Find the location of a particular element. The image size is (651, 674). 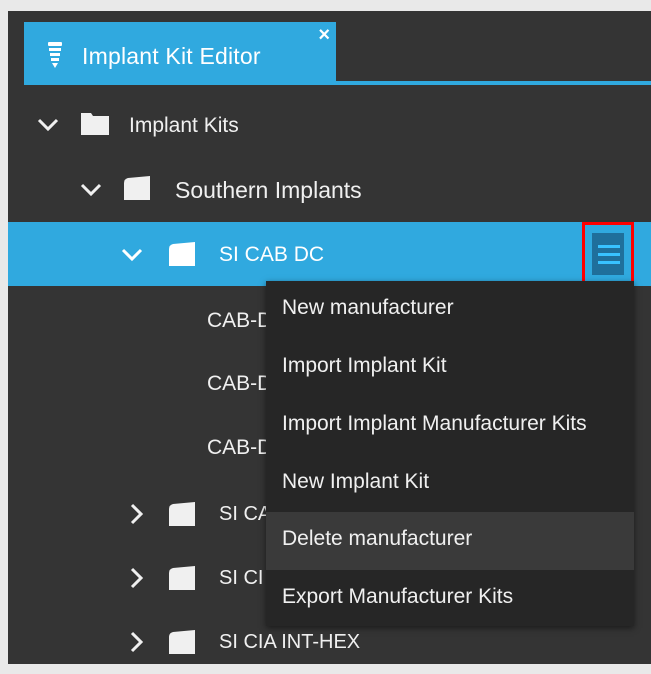

tree-item-label: SI CIA INT-HEX is located at coordinates (290, 642).